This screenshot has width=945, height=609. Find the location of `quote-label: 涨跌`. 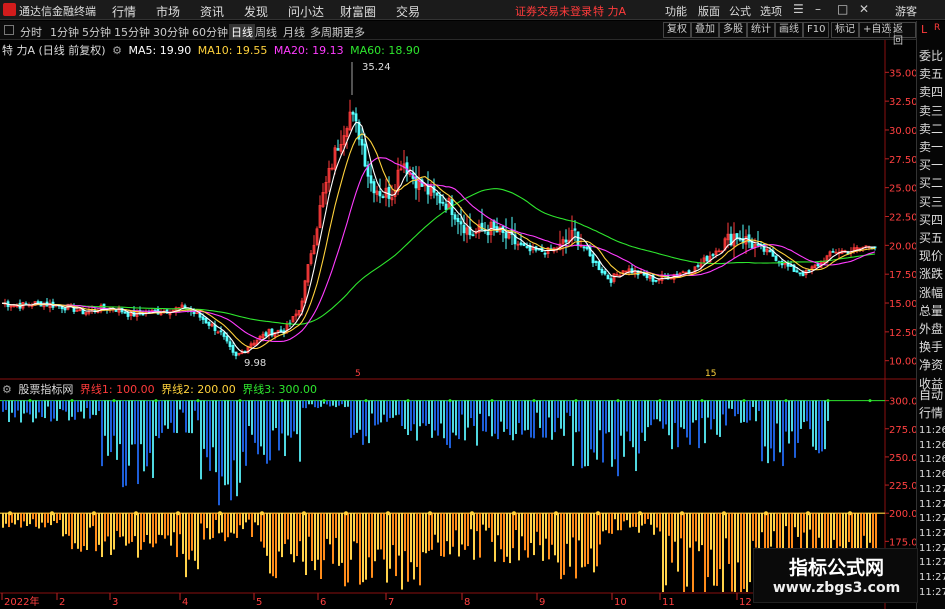

quote-label: 涨跌 is located at coordinates (931, 274).